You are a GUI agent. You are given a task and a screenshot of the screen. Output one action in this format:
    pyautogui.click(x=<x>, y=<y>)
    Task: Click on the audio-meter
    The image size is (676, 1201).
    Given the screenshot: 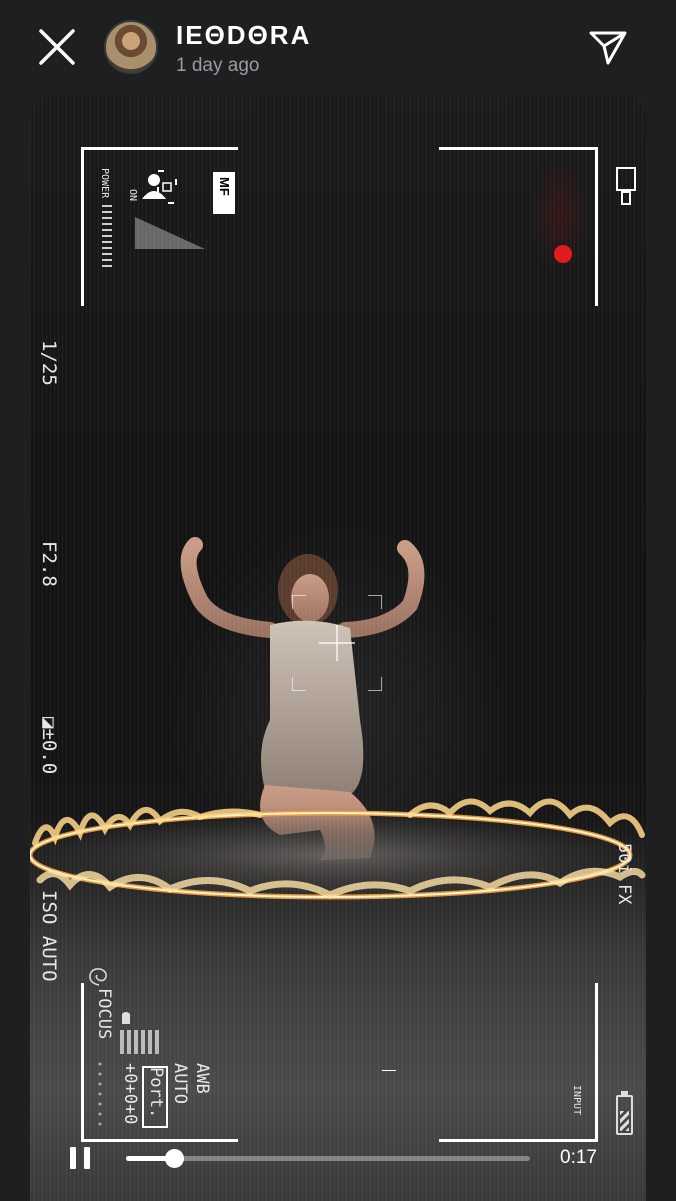 What is the action you would take?
    pyautogui.click(x=139, y=1033)
    